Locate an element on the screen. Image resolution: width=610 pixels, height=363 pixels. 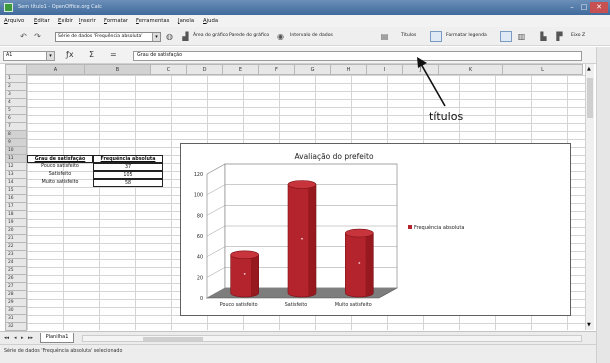
table-cell: Pouco satisfeito is located at coordinates (60, 167).